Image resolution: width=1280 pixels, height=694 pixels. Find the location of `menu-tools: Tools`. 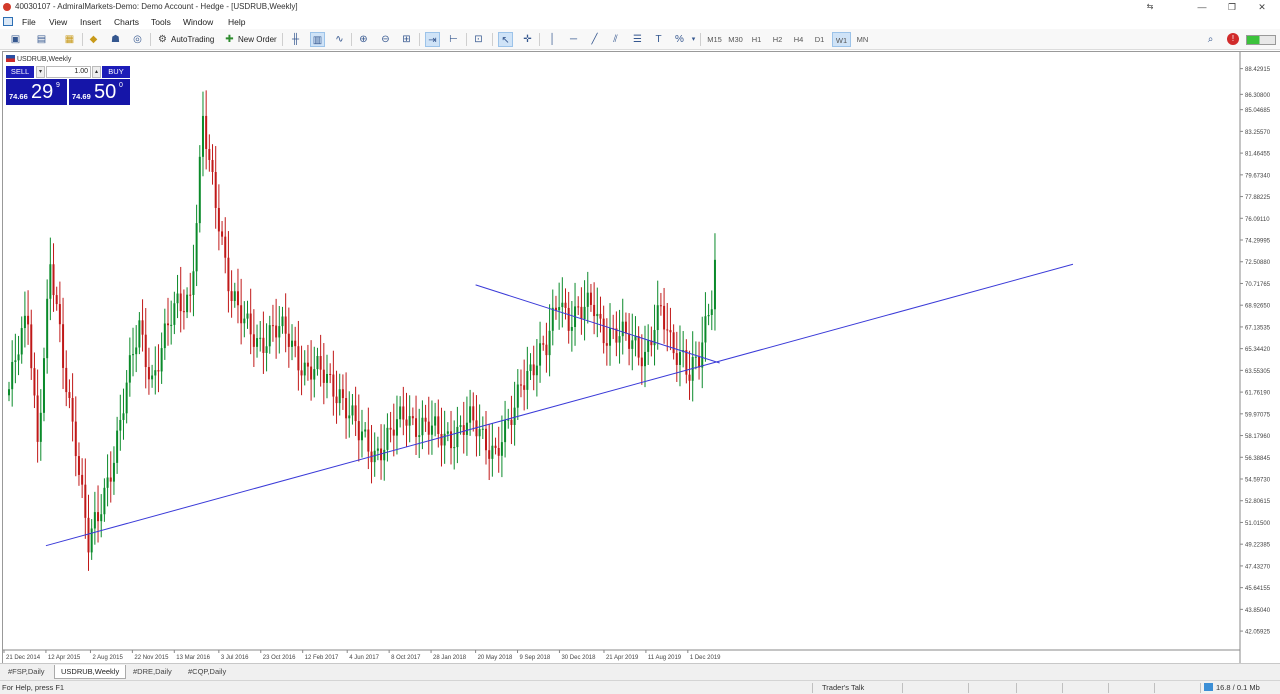

menu-tools: Tools is located at coordinates (161, 22).